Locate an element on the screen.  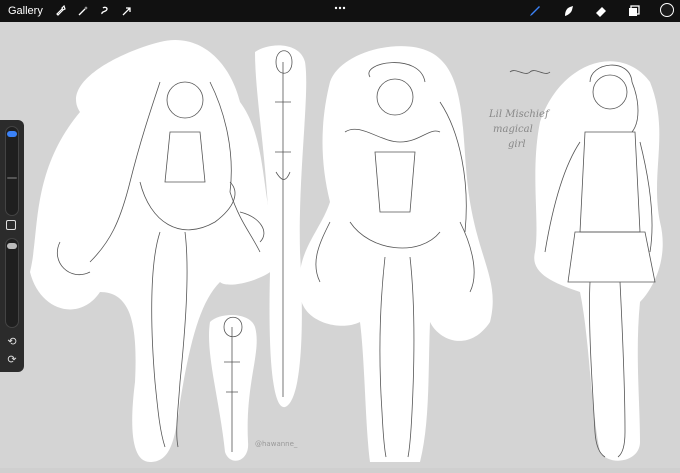
left-sidebar: ⟲ ⟳ is located at coordinates (12, 246).